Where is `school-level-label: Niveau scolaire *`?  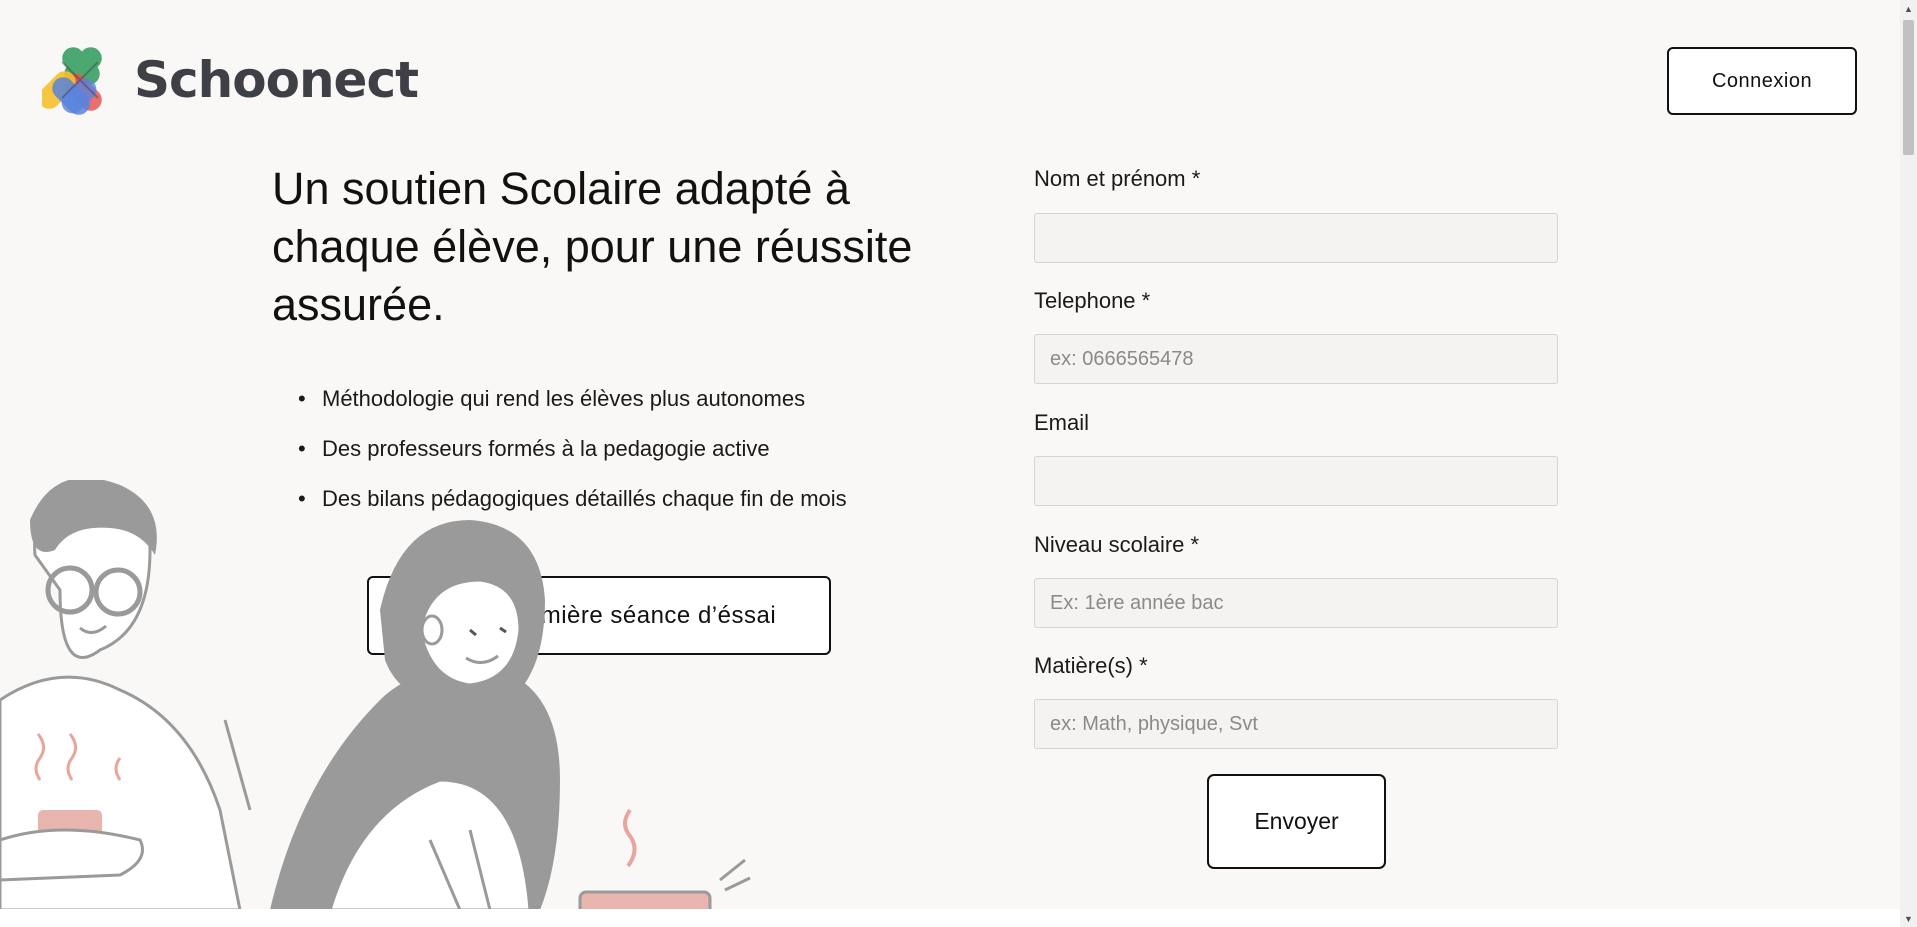 school-level-label: Niveau scolaire * is located at coordinates (1117, 544).